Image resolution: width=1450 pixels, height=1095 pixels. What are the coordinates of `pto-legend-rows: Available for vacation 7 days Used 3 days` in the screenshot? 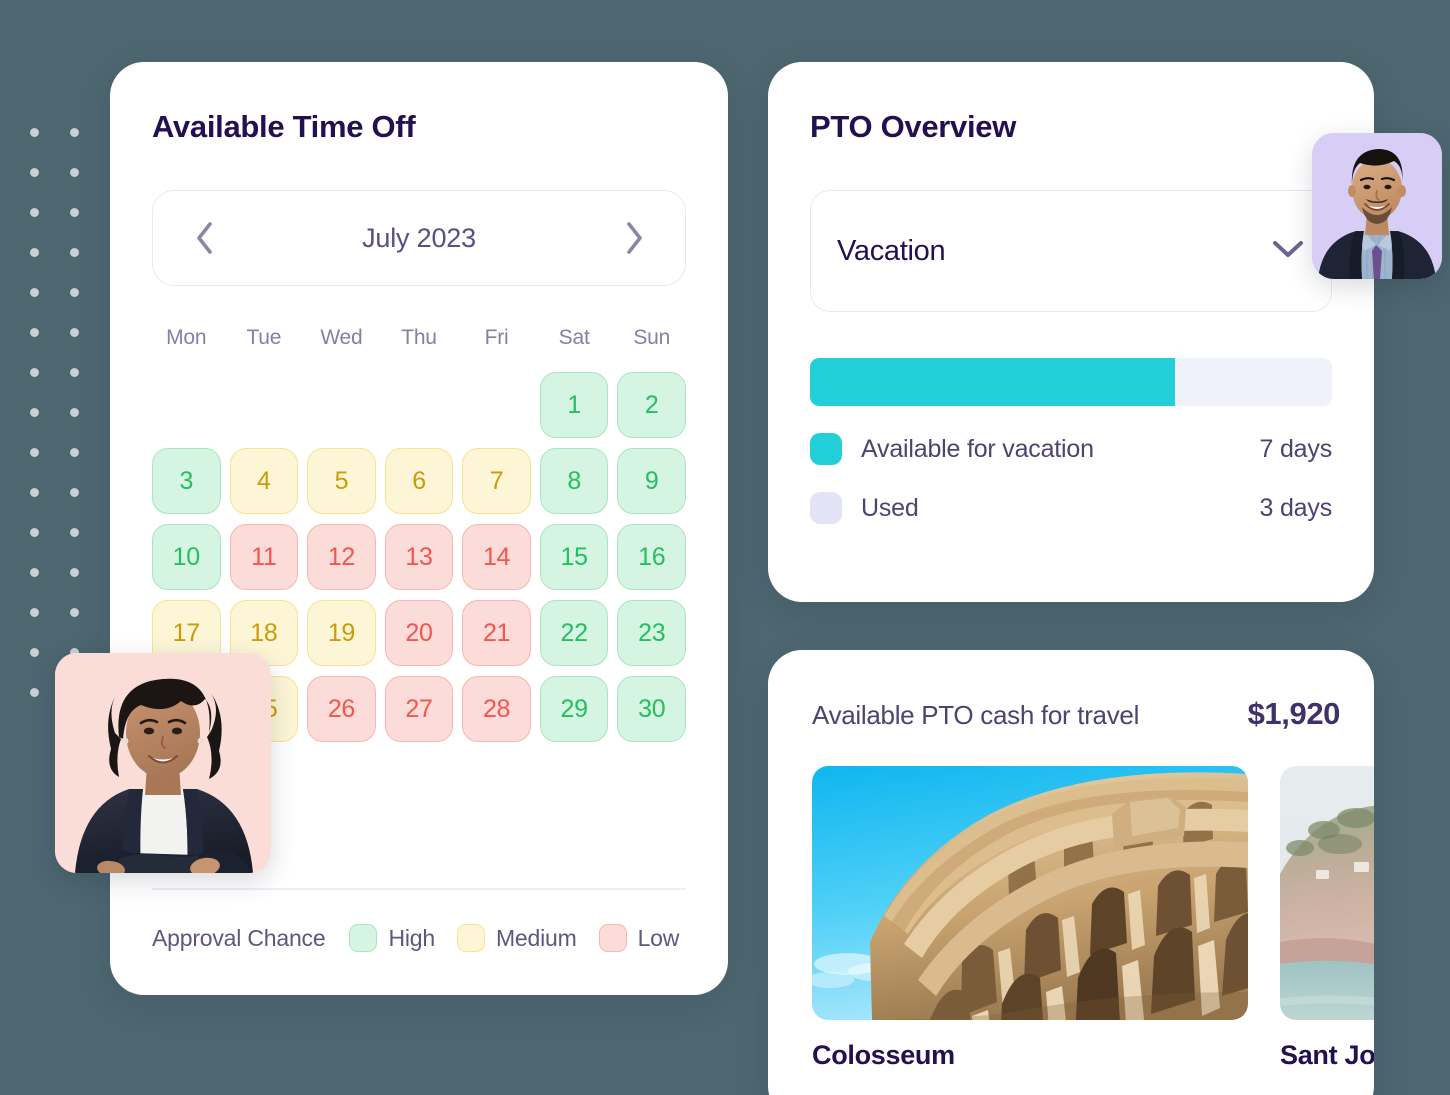 It's located at (1071, 479).